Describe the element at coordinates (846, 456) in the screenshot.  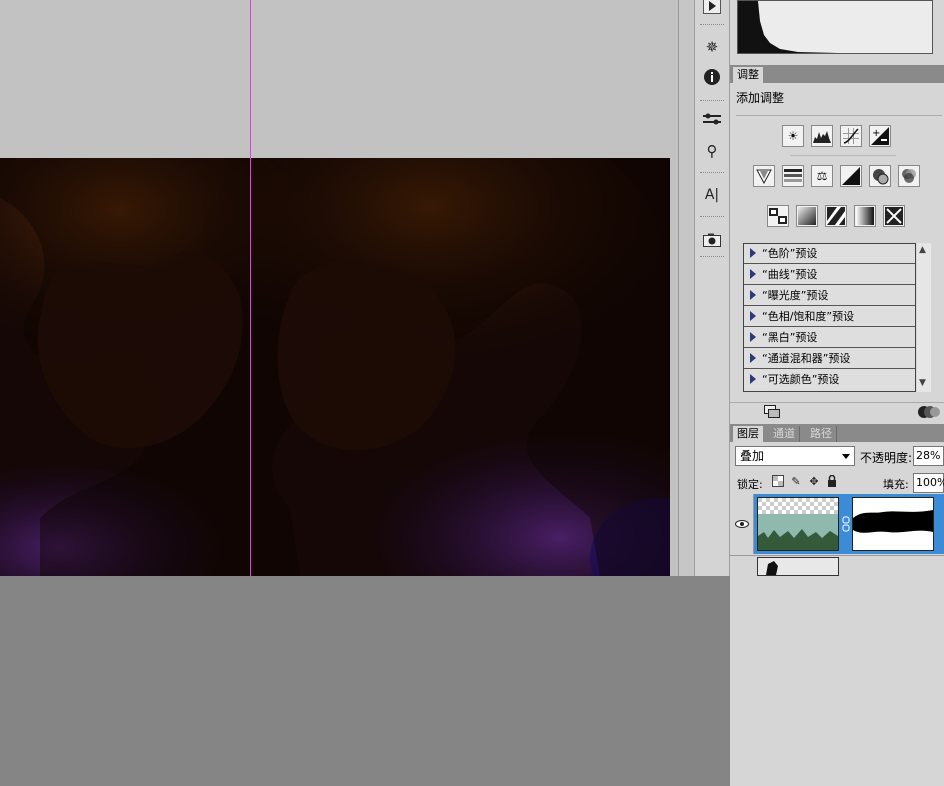
I see `chevron-down-icon` at that location.